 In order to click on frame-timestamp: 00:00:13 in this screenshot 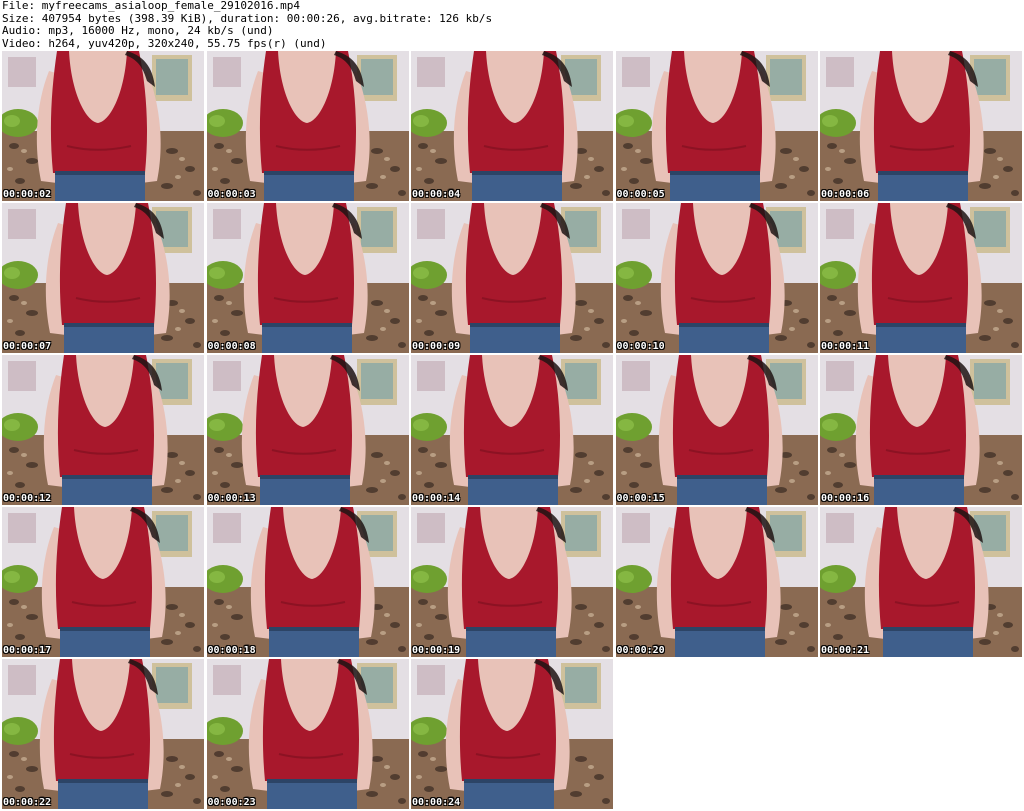, I will do `click(231, 498)`.